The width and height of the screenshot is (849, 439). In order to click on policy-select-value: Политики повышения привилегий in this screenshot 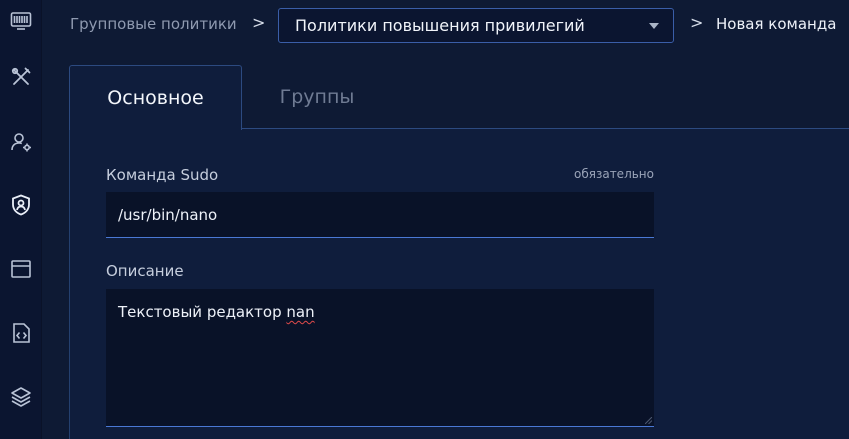, I will do `click(440, 25)`.